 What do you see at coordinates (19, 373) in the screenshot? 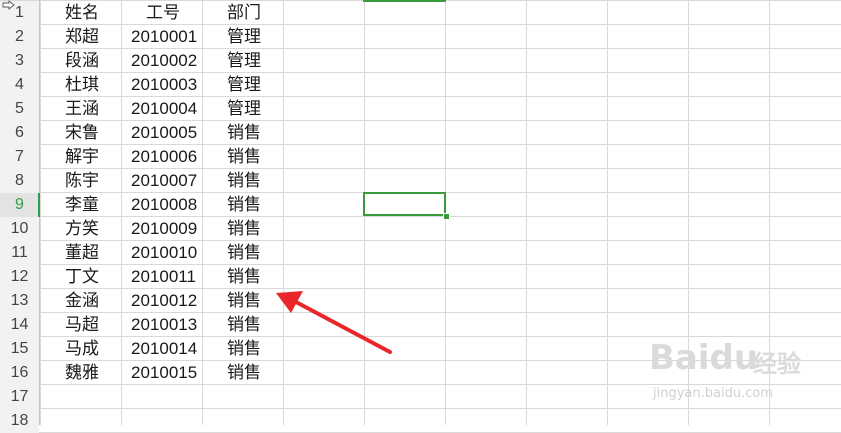
I see `row-header-16: 16` at bounding box center [19, 373].